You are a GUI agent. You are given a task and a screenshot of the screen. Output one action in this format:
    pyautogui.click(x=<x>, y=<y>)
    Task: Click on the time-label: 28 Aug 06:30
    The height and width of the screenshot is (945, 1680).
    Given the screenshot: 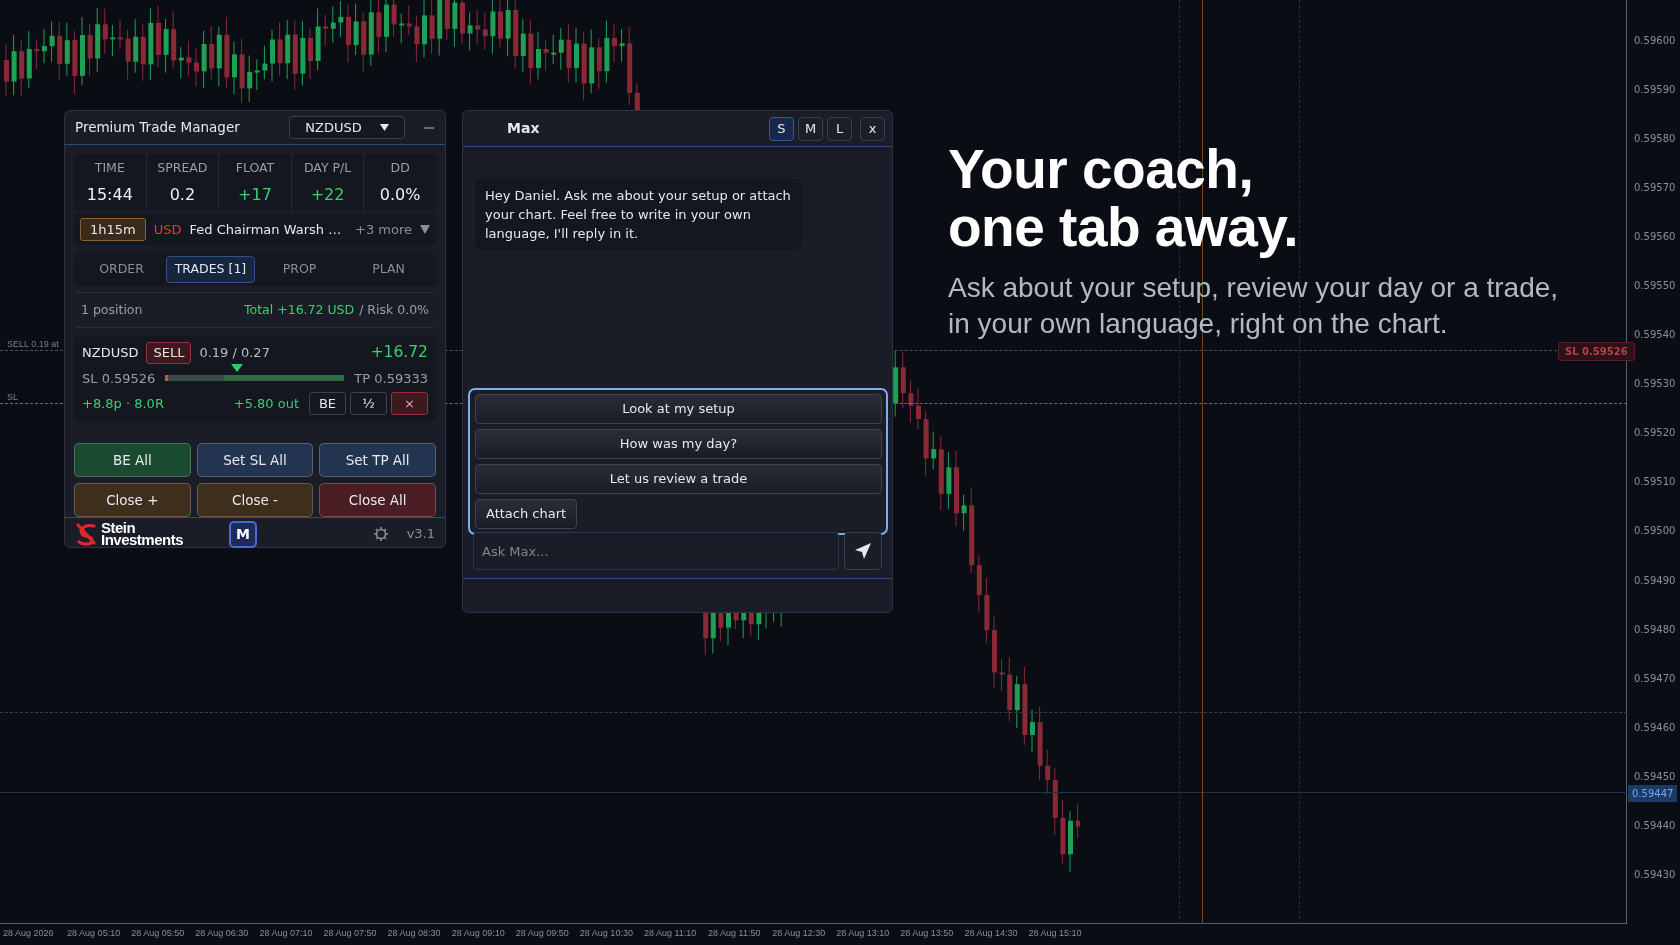 What is the action you would take?
    pyautogui.click(x=222, y=933)
    